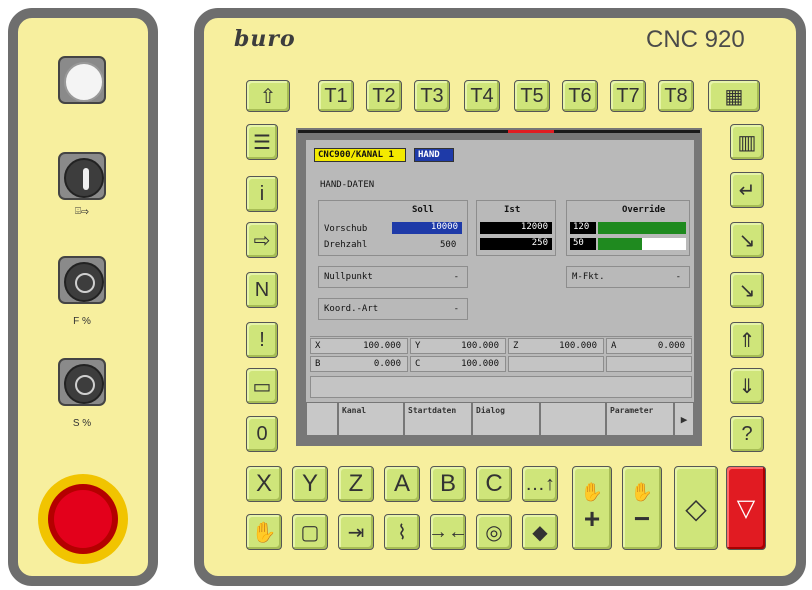  I want to click on axis-cell-b: B 0.000, so click(359, 364).